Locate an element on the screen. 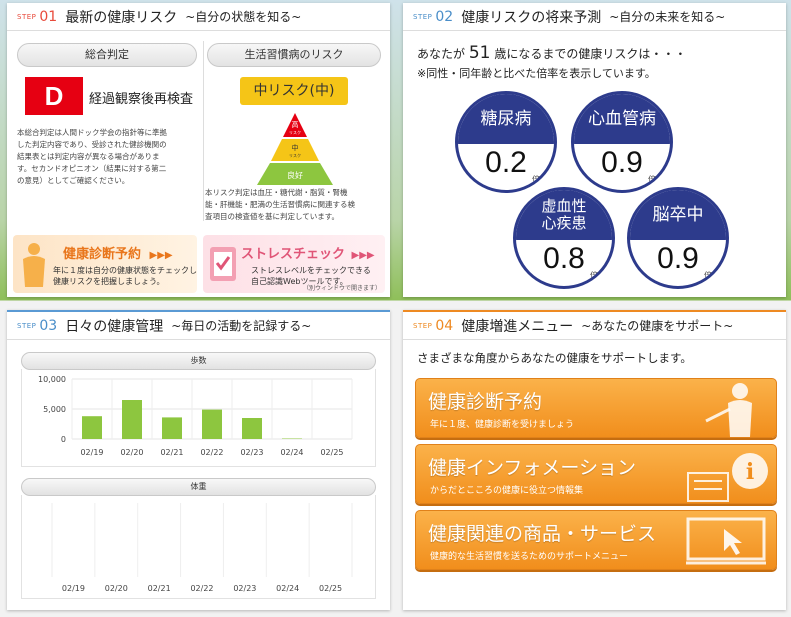 This screenshot has height=617, width=791. new-window-note: （別ウィンドウで開きます） is located at coordinates (341, 288).